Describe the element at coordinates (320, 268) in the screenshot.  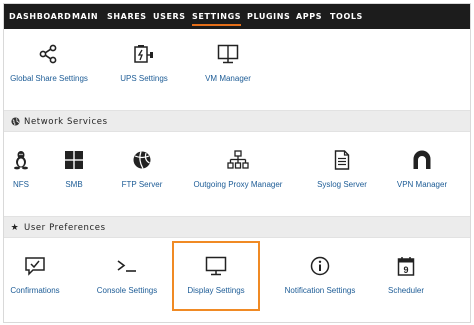
I see `info-icon` at that location.